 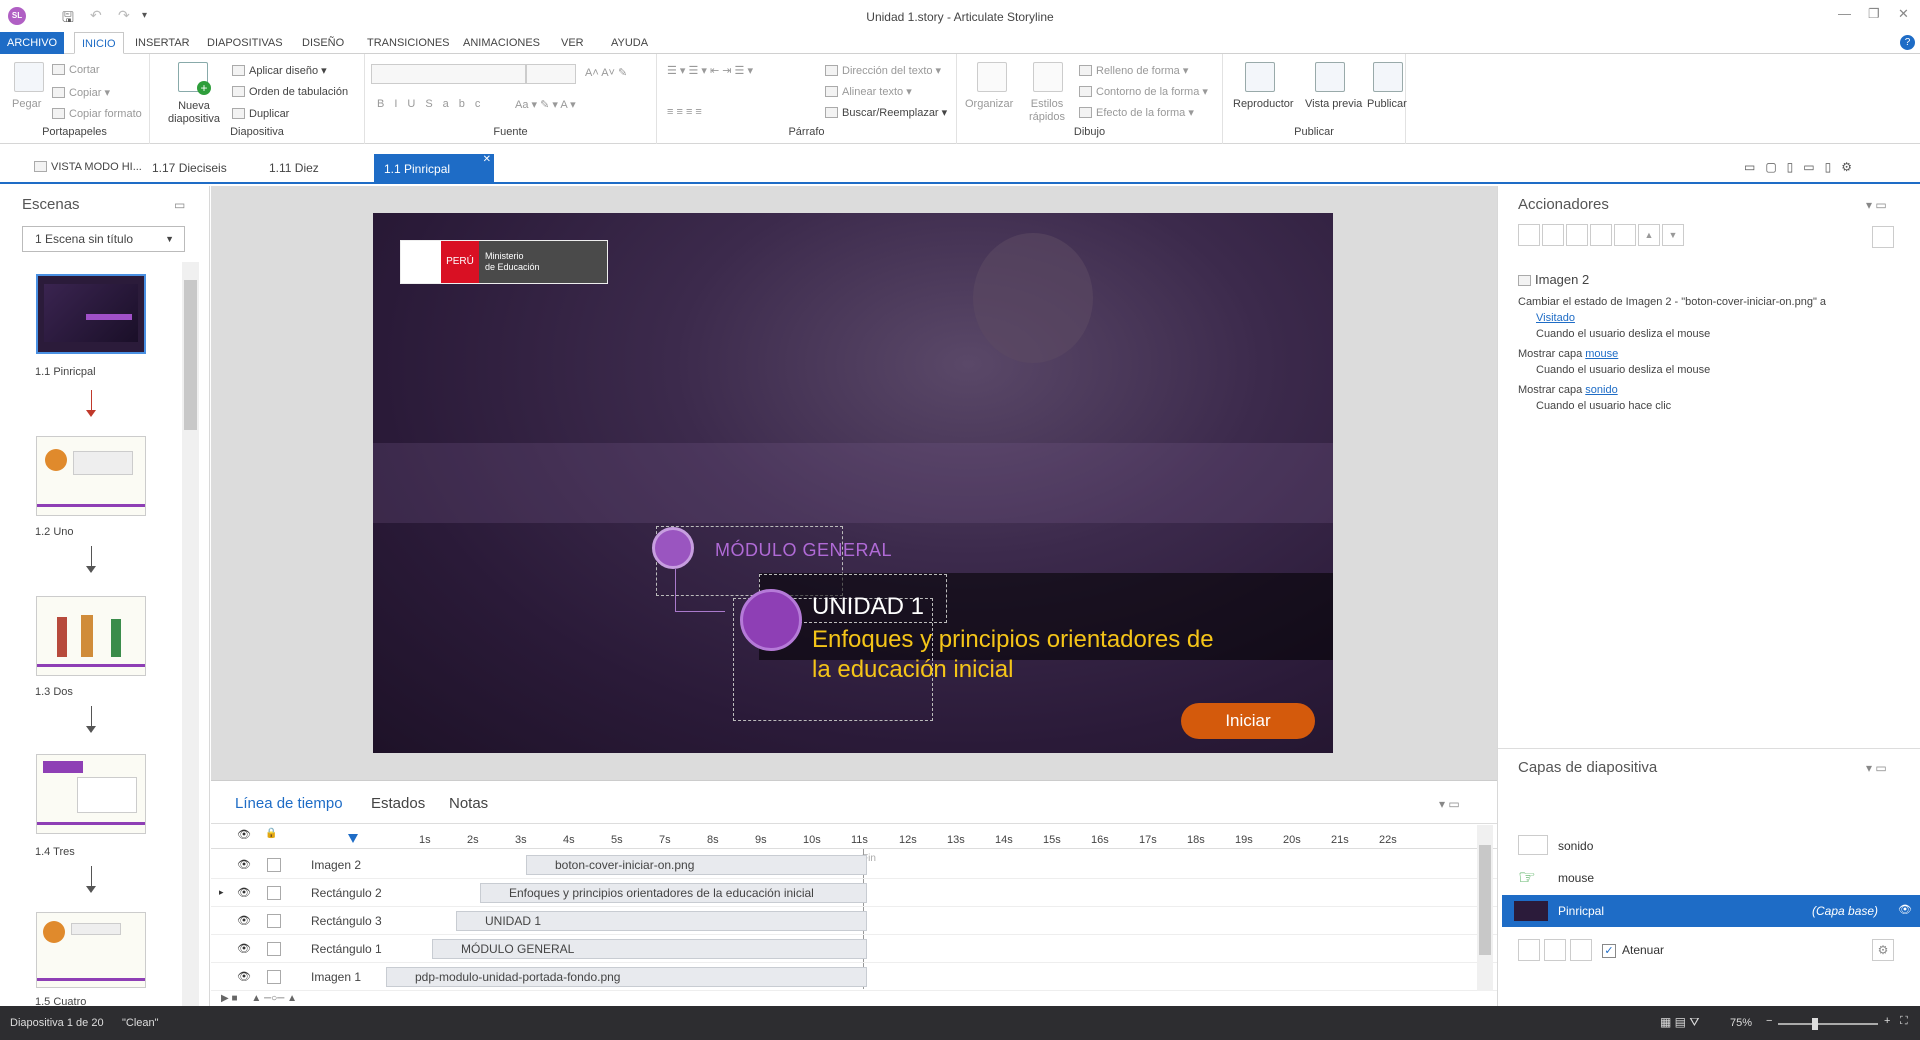 What do you see at coordinates (1529, 235) in the screenshot?
I see `new-trigger-icon` at bounding box center [1529, 235].